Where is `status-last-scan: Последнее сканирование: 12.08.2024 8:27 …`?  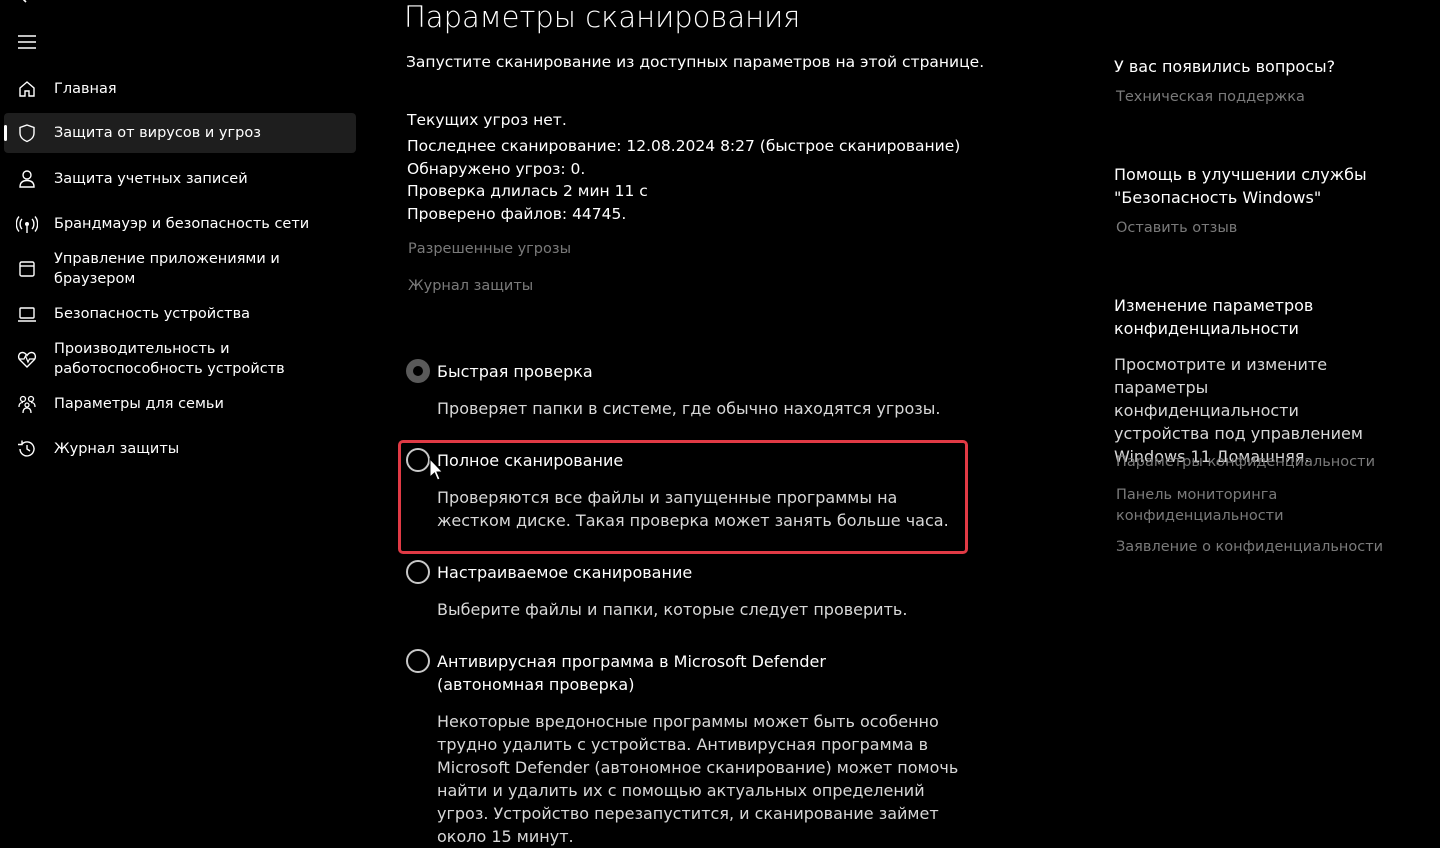 status-last-scan: Последнее сканирование: 12.08.2024 8:27 … is located at coordinates (684, 146).